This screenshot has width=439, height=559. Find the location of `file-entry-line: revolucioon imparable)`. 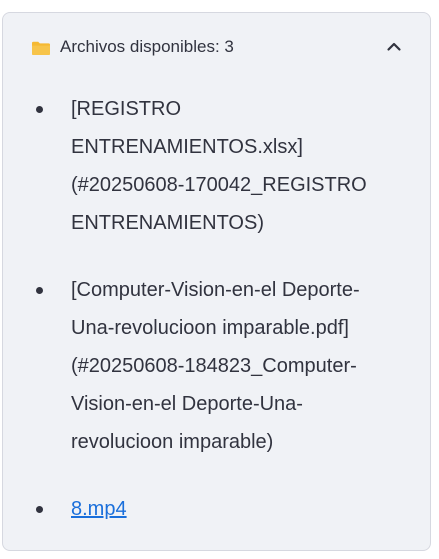

file-entry-line: revolucioon imparable) is located at coordinates (172, 442).